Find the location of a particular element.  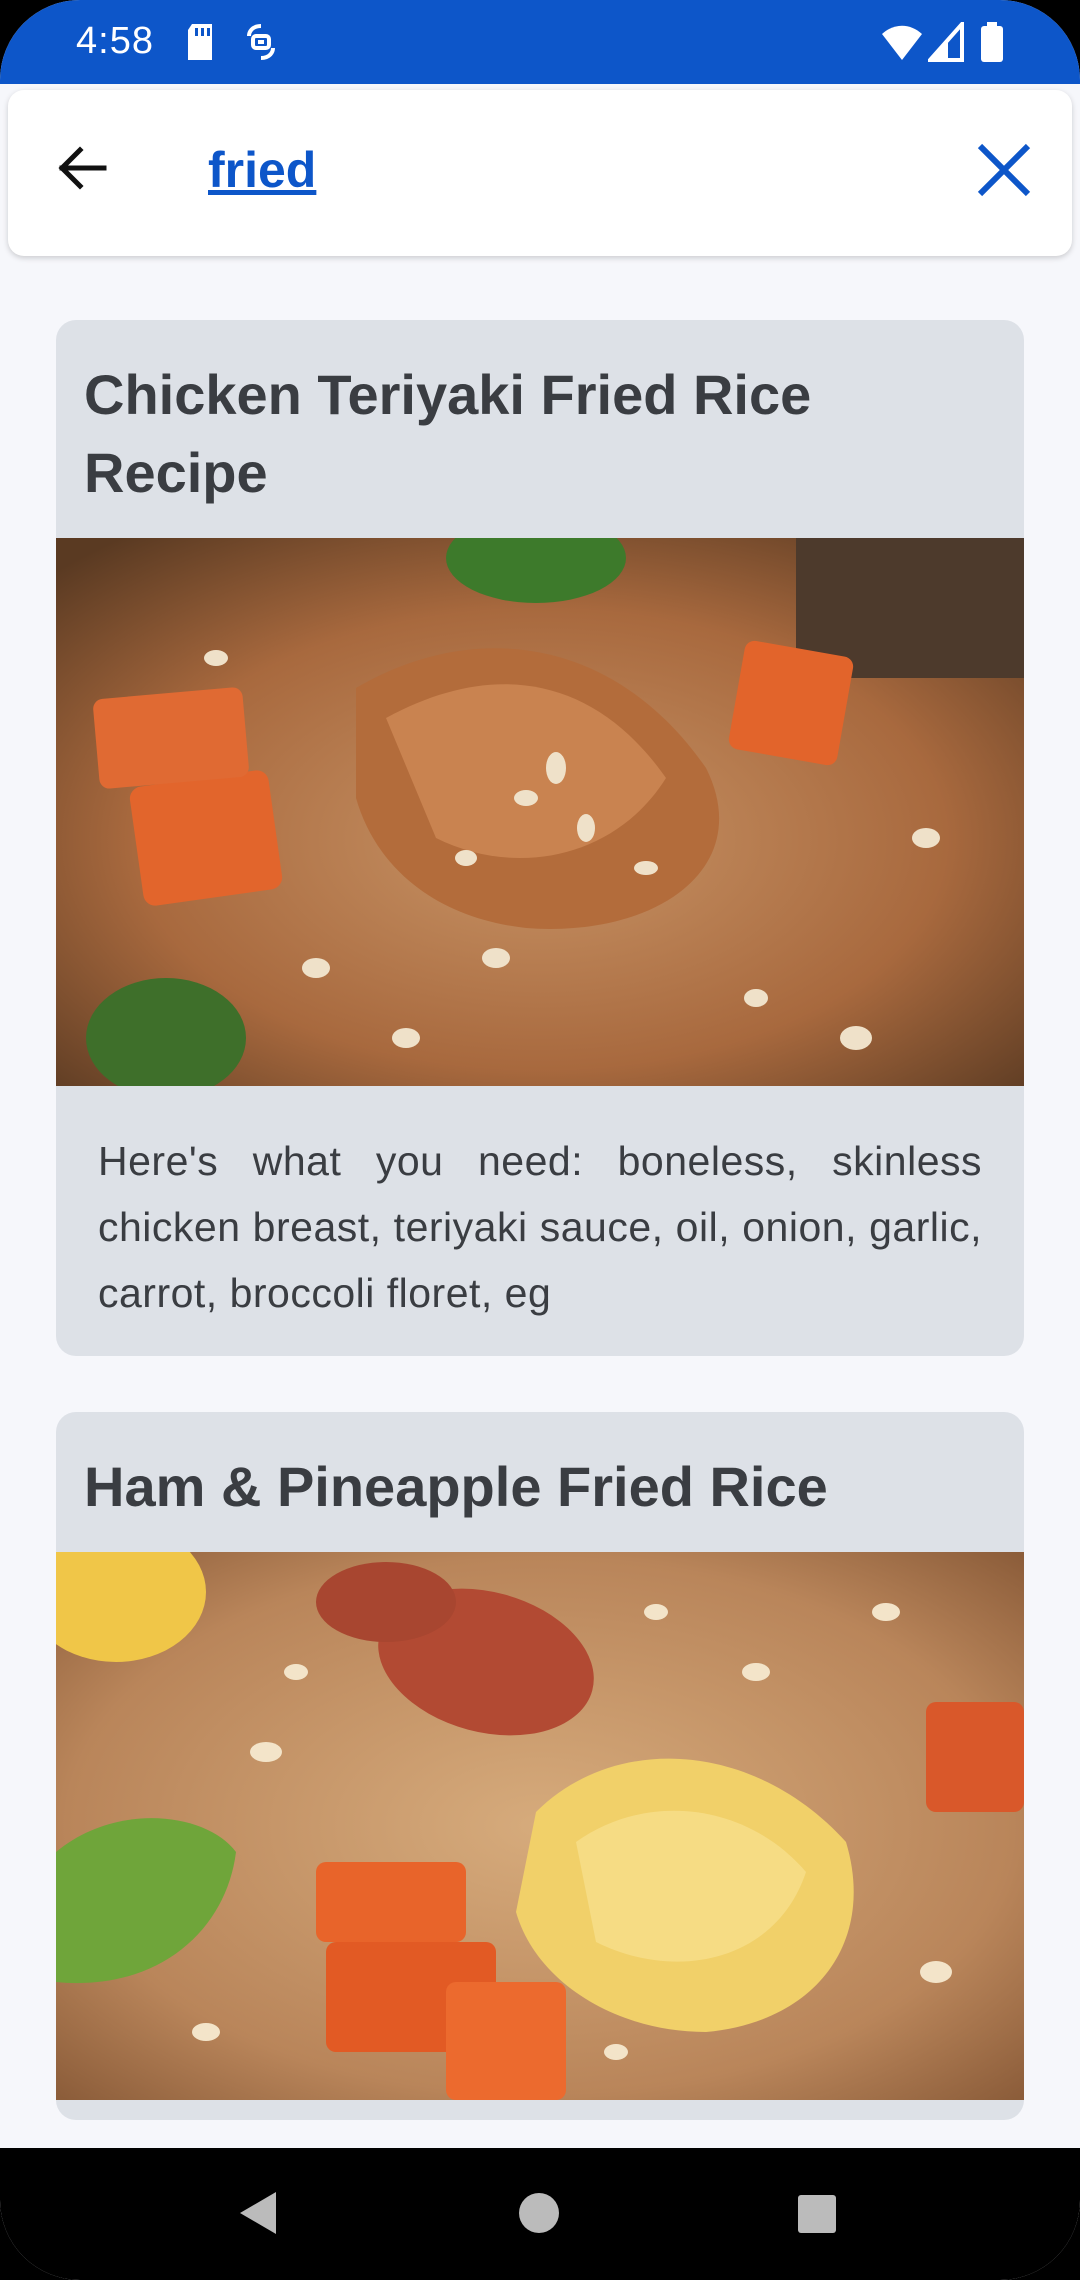

sd-card-icon is located at coordinates (200, 42).